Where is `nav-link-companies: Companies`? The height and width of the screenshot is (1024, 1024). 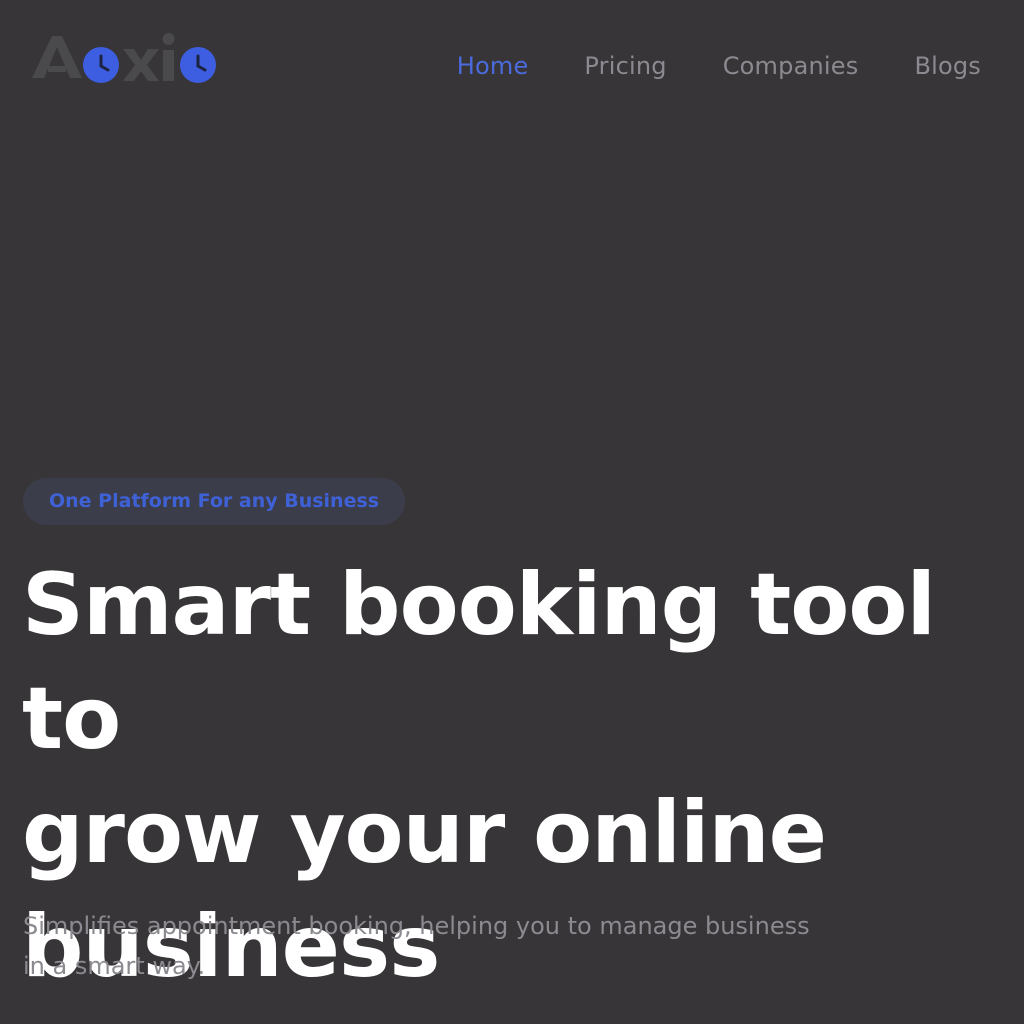
nav-link-companies: Companies is located at coordinates (791, 66).